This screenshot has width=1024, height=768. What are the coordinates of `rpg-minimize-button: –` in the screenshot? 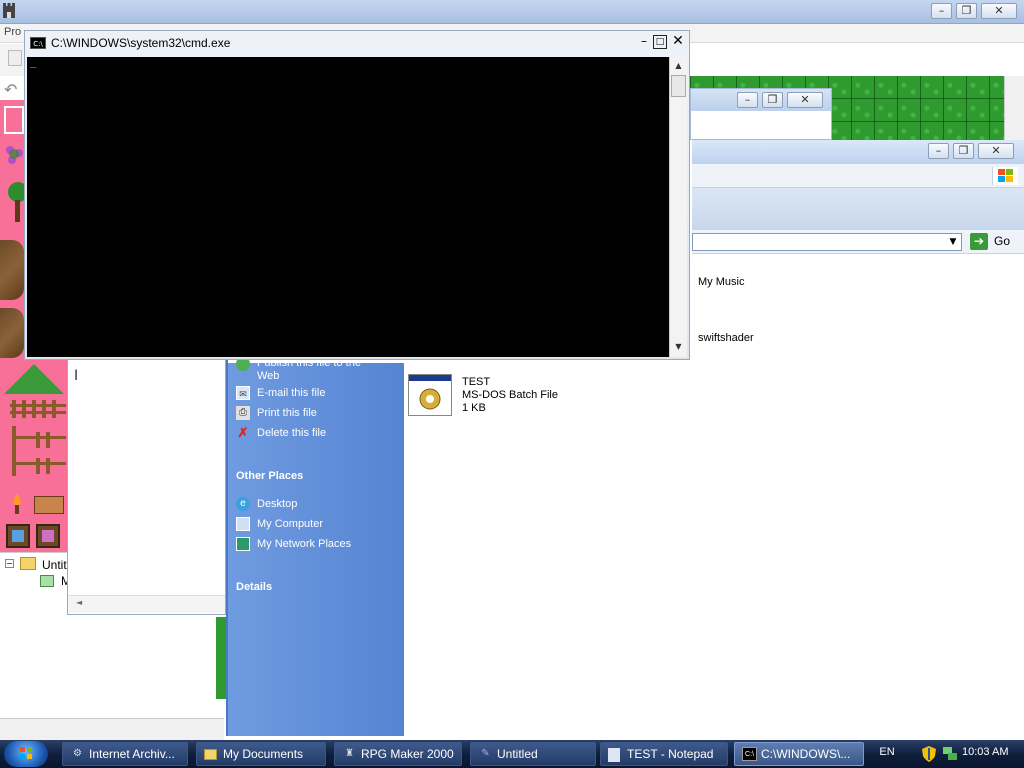 It's located at (941, 11).